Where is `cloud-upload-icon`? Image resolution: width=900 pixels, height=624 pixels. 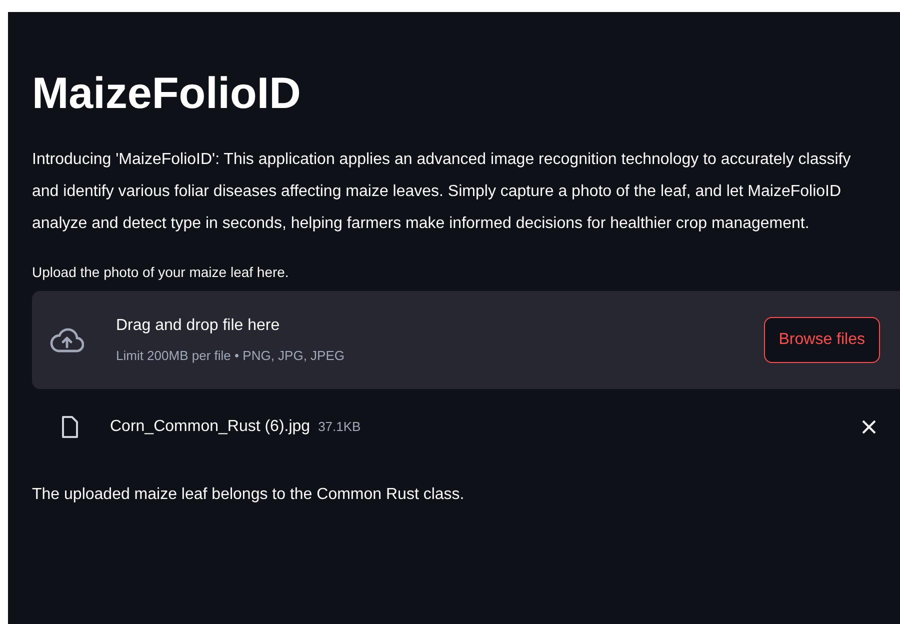 cloud-upload-icon is located at coordinates (67, 340).